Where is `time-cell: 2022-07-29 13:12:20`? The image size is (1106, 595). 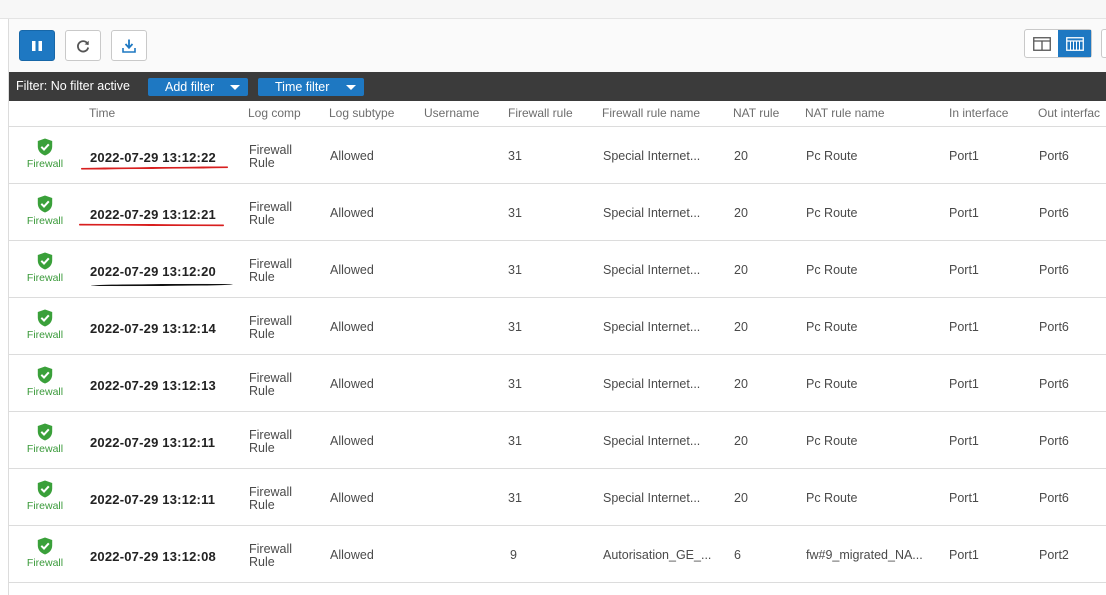 time-cell: 2022-07-29 13:12:20 is located at coordinates (153, 271).